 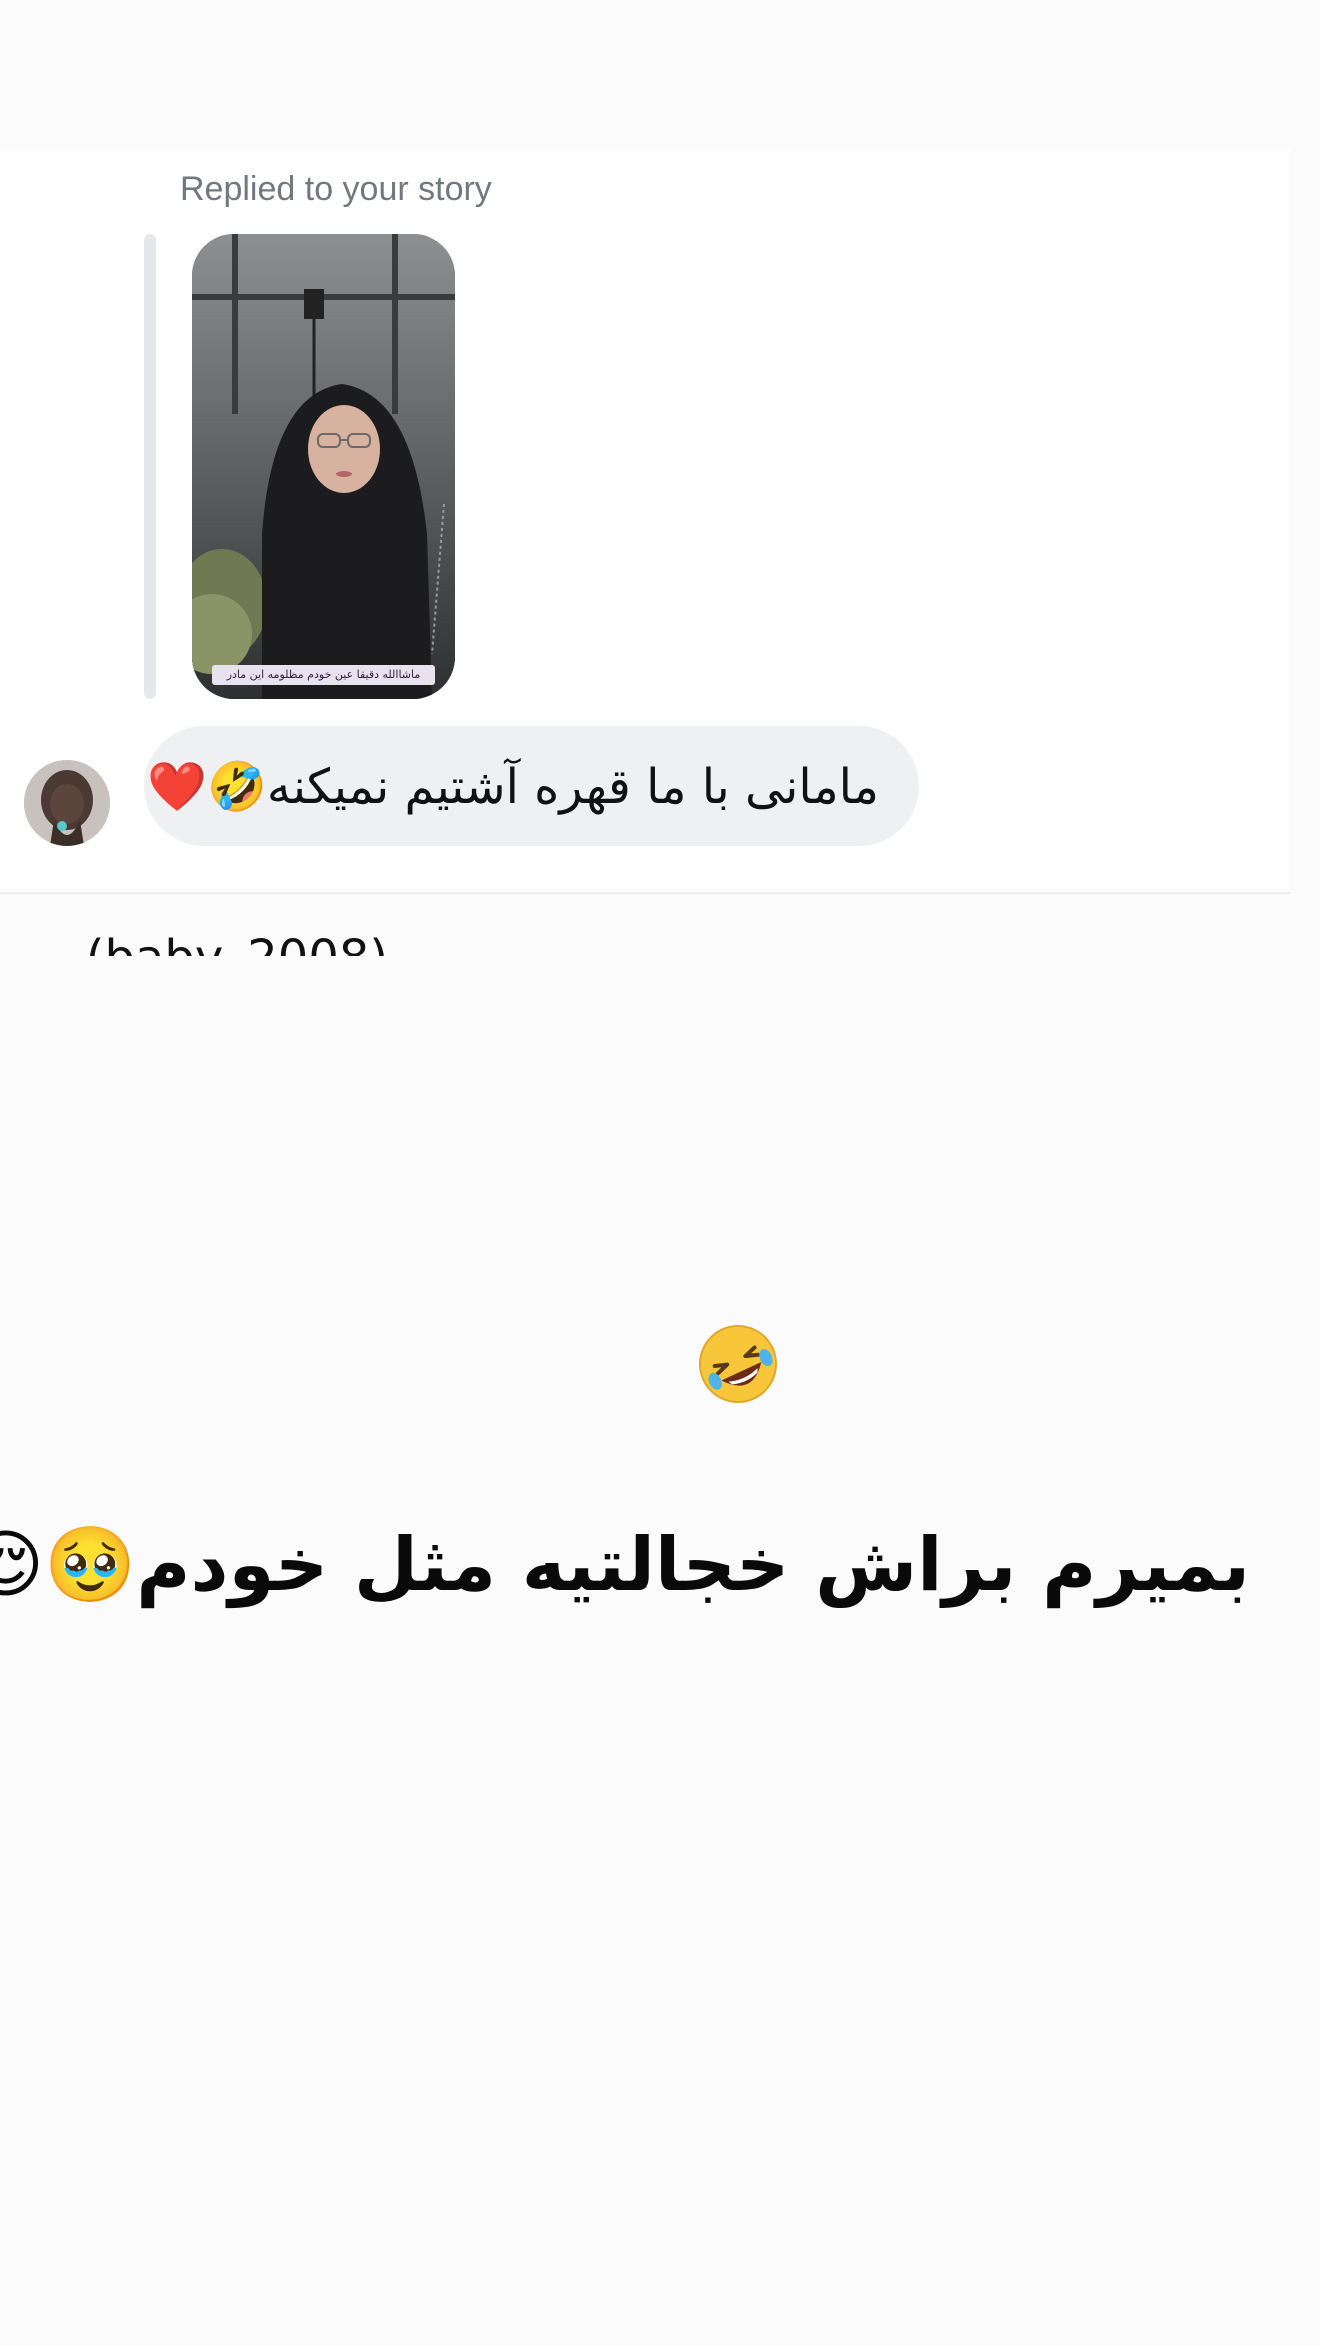 What do you see at coordinates (645, 893) in the screenshot?
I see `divider` at bounding box center [645, 893].